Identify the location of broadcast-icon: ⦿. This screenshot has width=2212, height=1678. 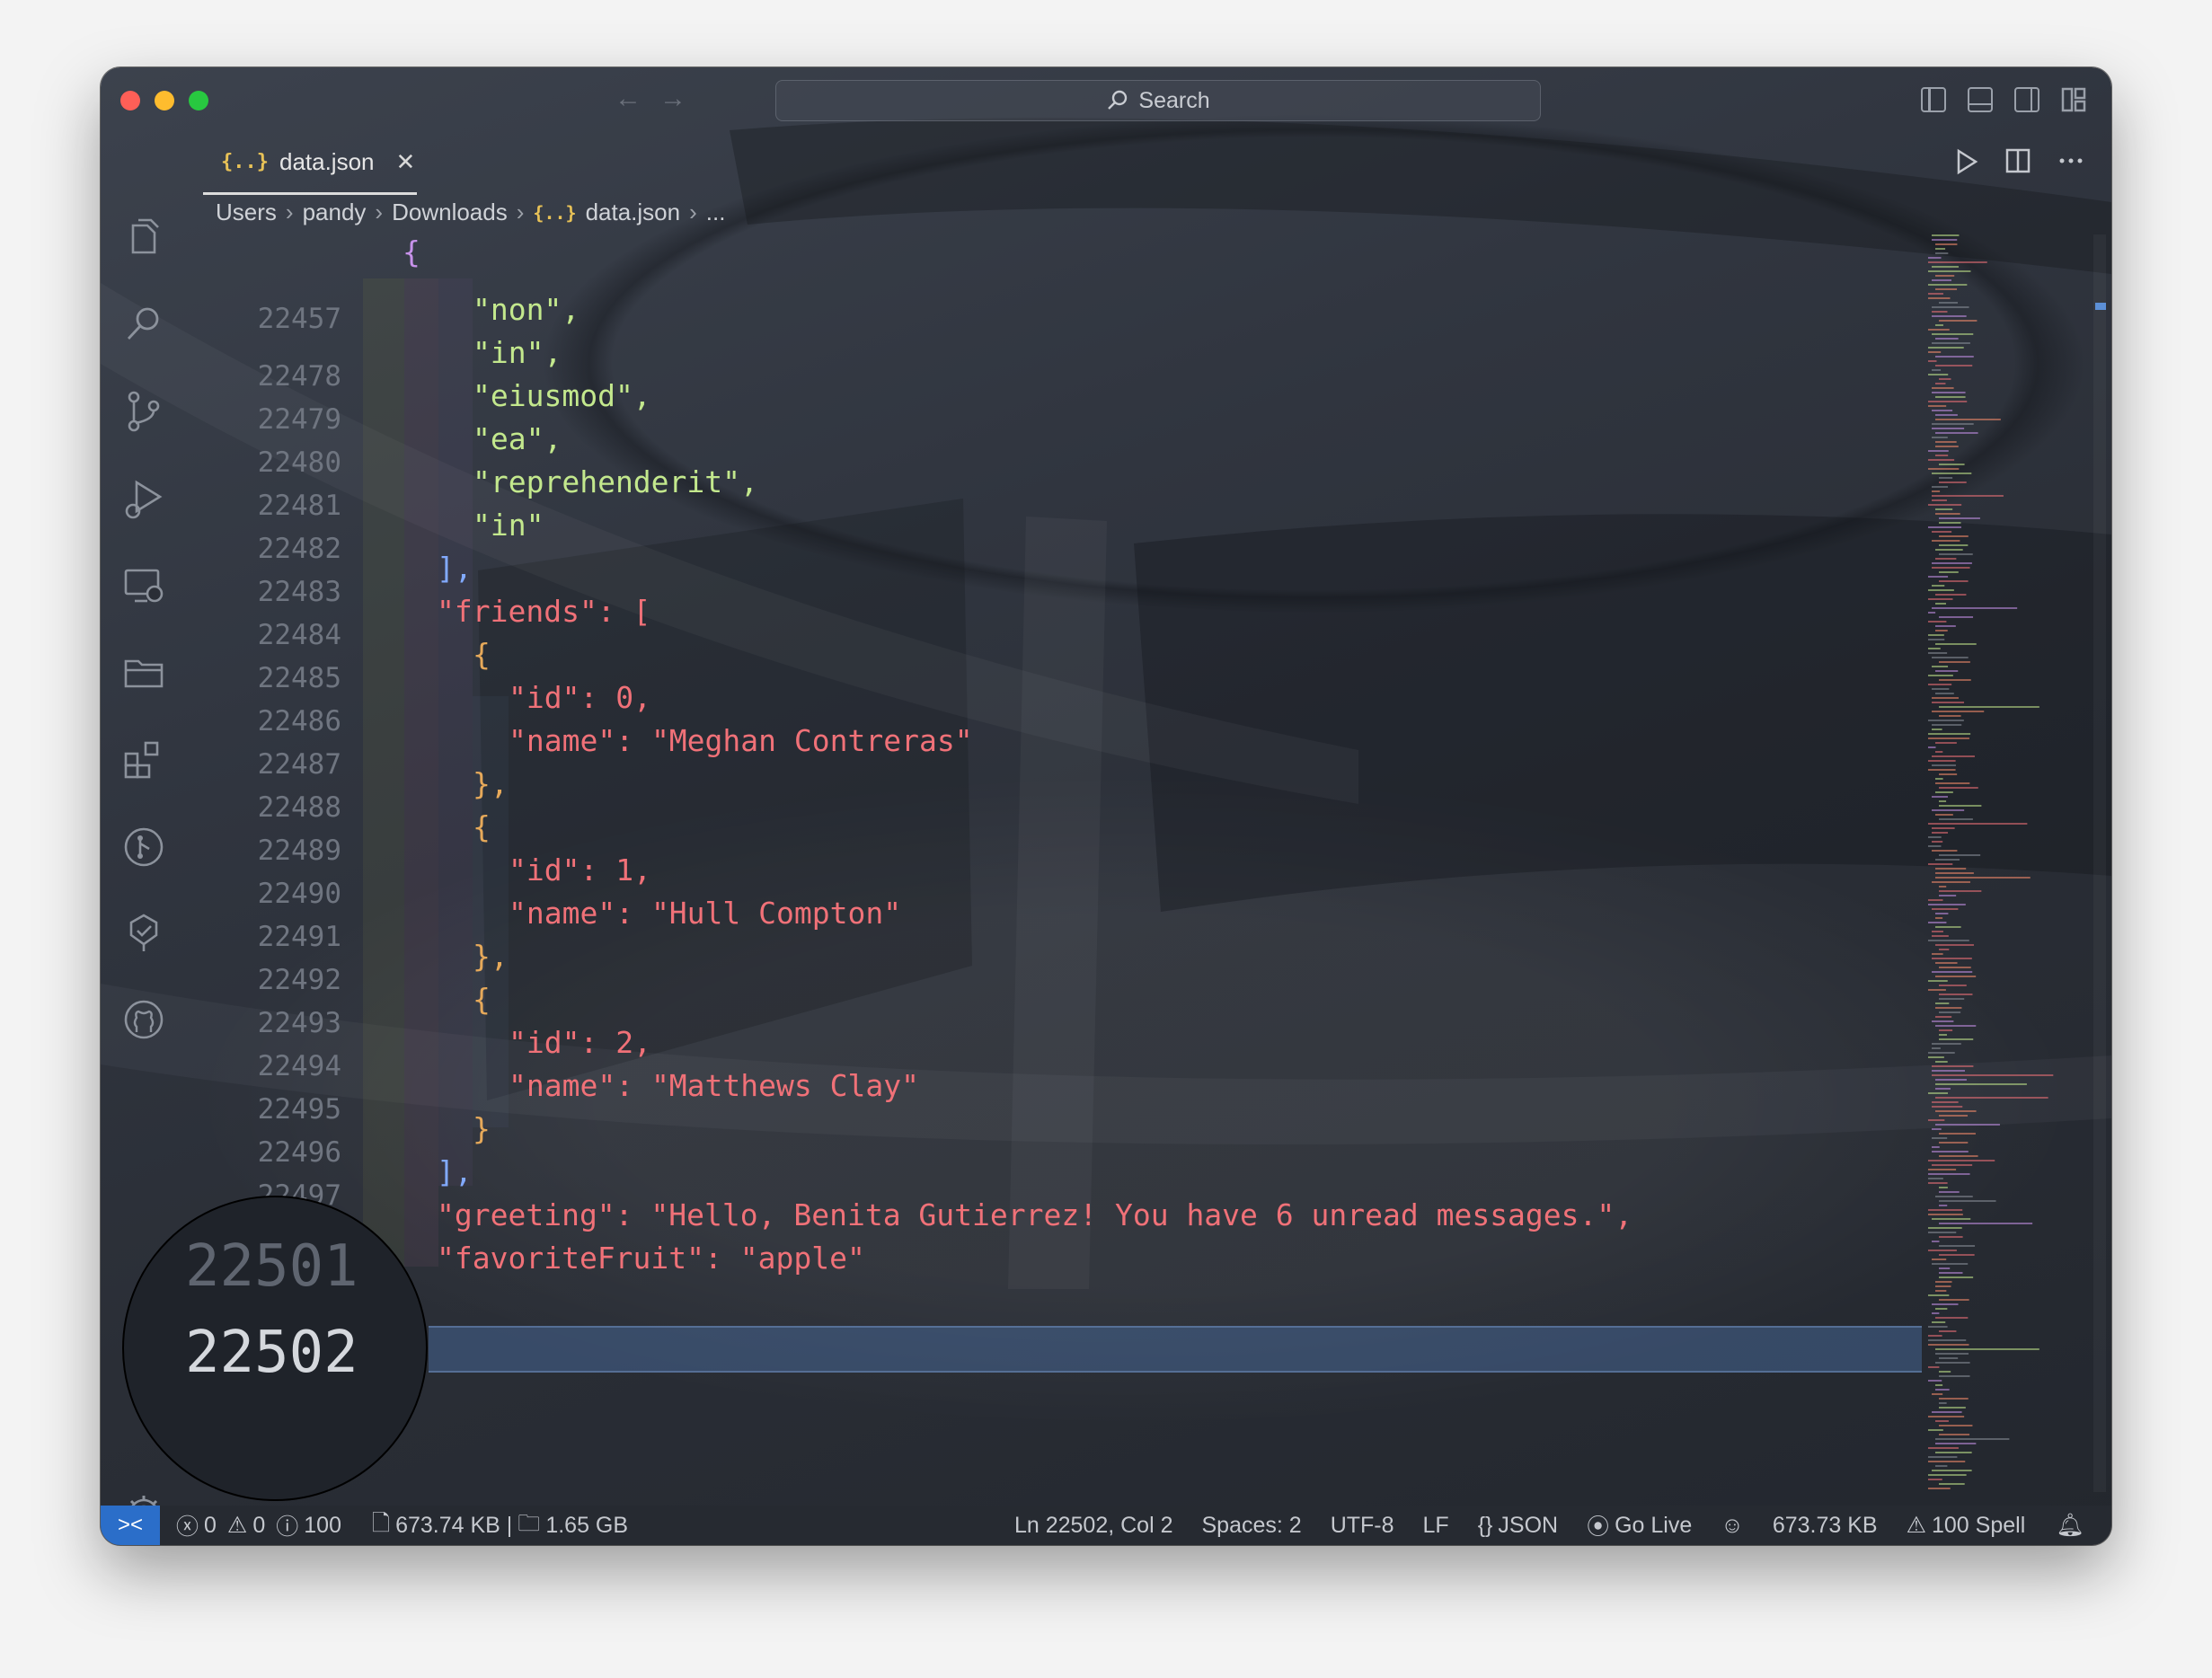
(1599, 1527).